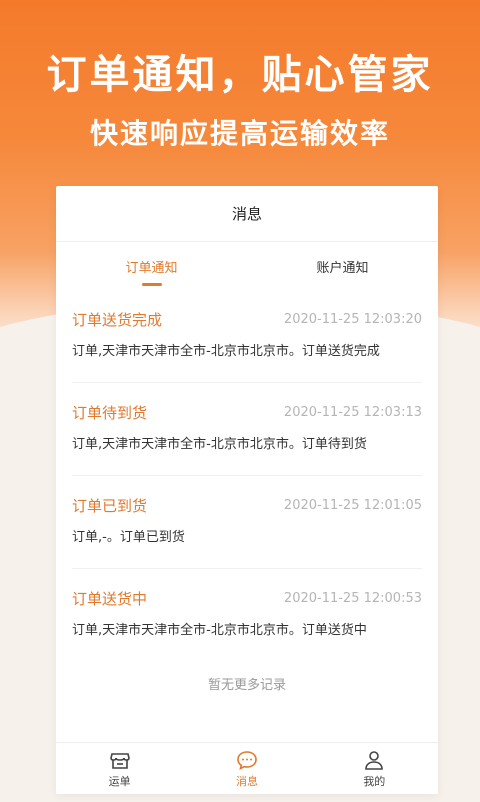  What do you see at coordinates (219, 444) in the screenshot?
I see `message-body: 订单,天津市天津市全市-北京市北京市。订单待到货` at bounding box center [219, 444].